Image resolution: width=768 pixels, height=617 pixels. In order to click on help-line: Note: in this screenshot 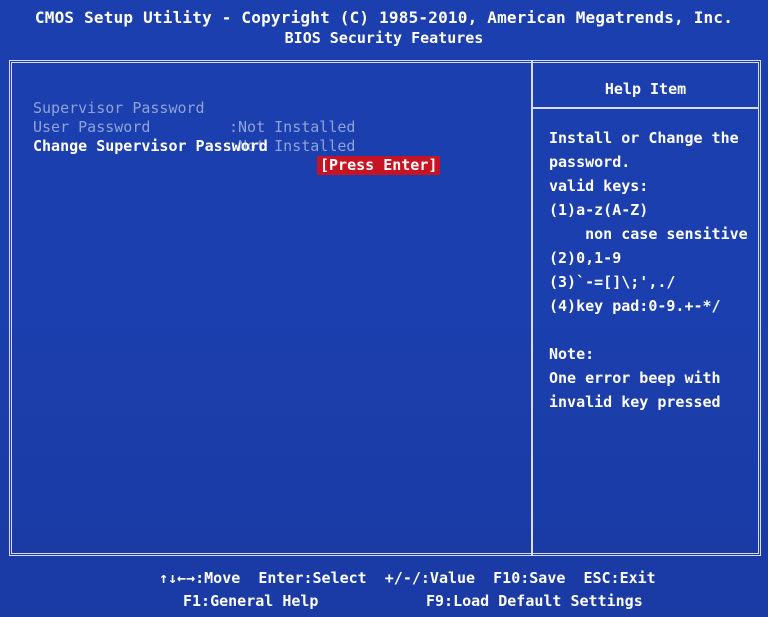, I will do `click(572, 354)`.